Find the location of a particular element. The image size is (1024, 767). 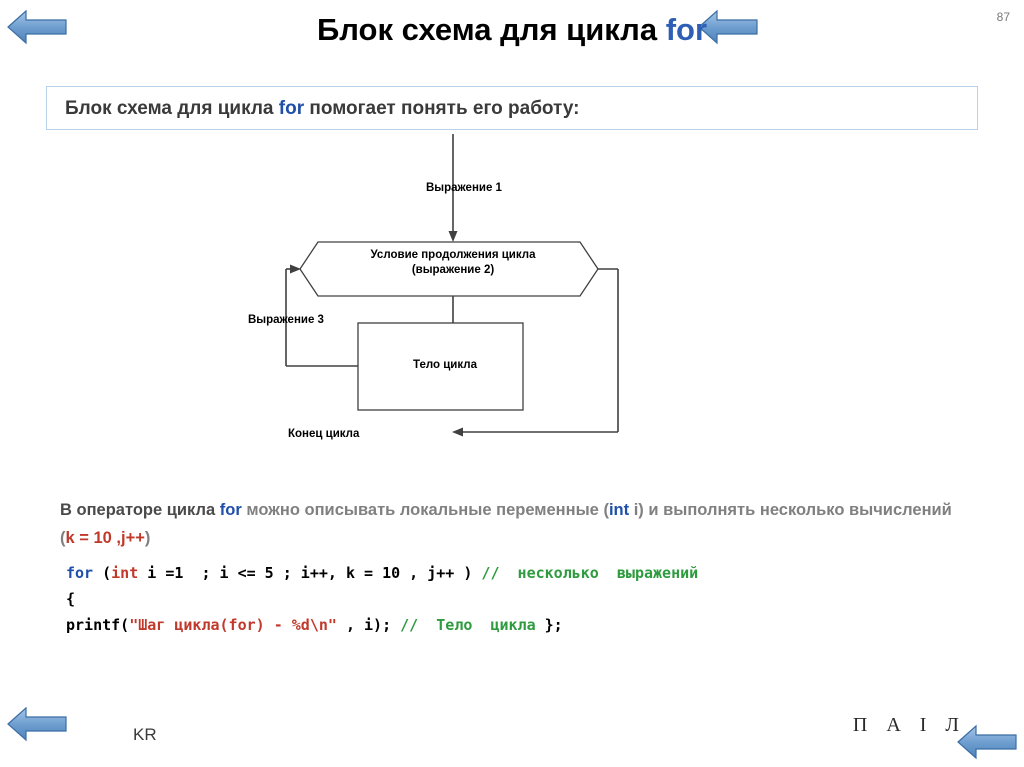

condition-line-2: (выражение 2) is located at coordinates (453, 270).